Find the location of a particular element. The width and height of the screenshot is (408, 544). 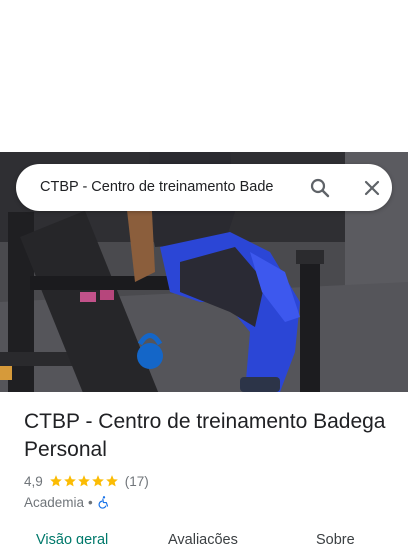

star-rating is located at coordinates (84, 481).